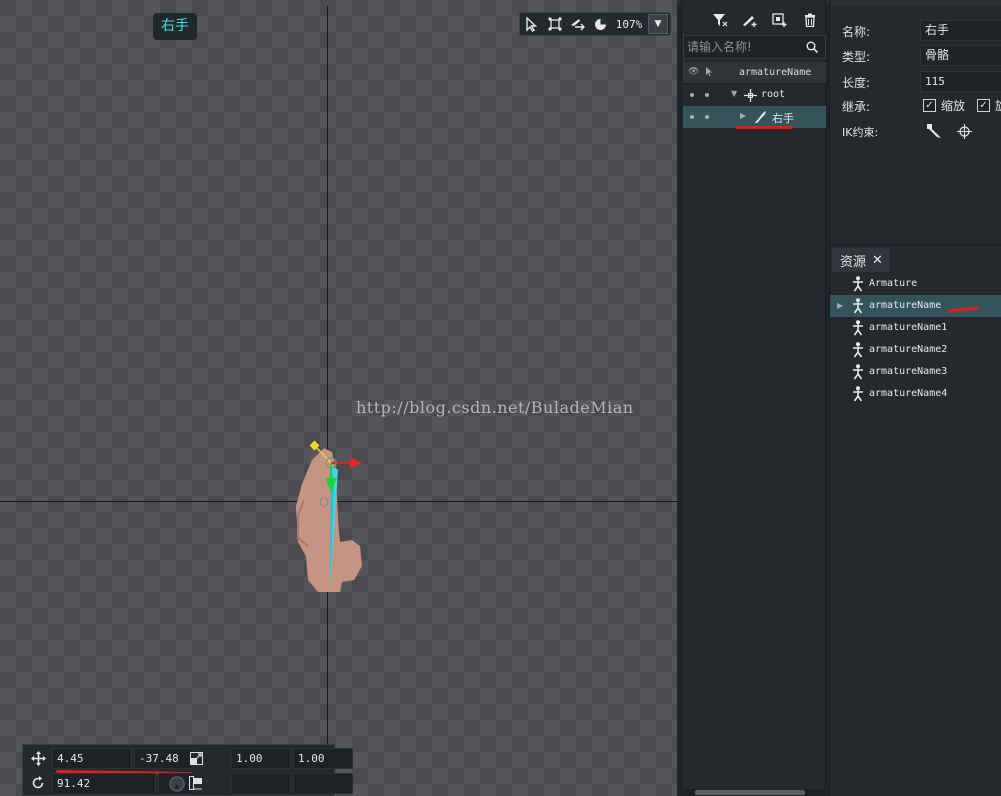 Image resolution: width=1001 pixels, height=796 pixels. Describe the element at coordinates (812, 47) in the screenshot. I see `search-icon` at that location.